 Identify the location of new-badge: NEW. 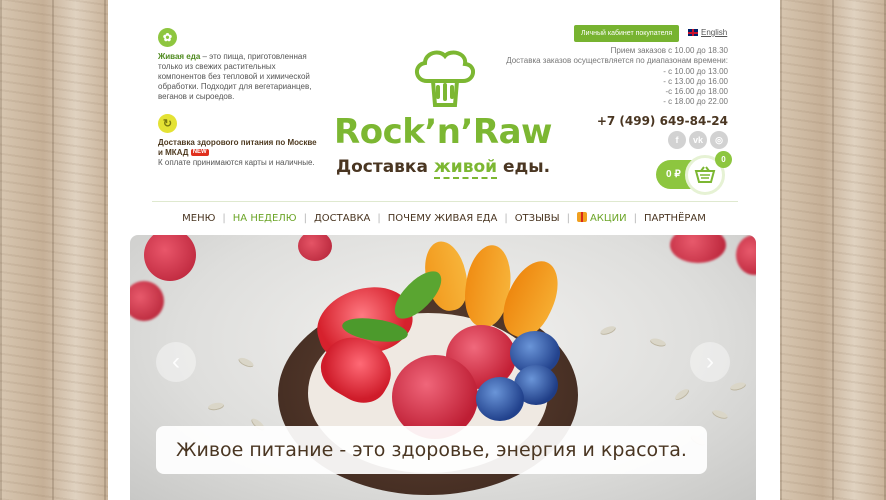
(199, 153).